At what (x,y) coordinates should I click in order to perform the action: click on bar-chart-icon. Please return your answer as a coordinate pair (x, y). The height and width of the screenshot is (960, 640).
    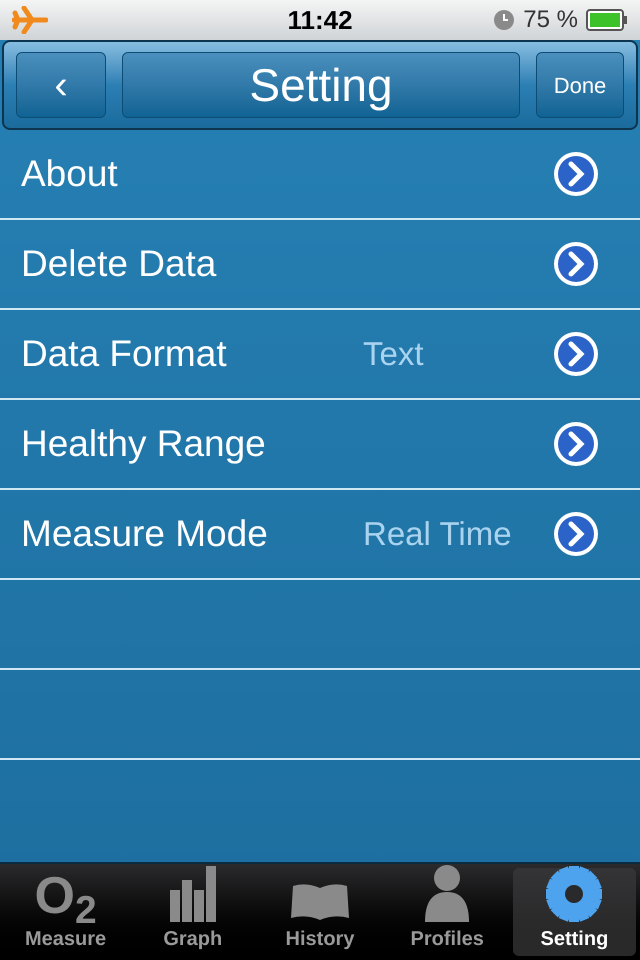
    Looking at the image, I should click on (193, 894).